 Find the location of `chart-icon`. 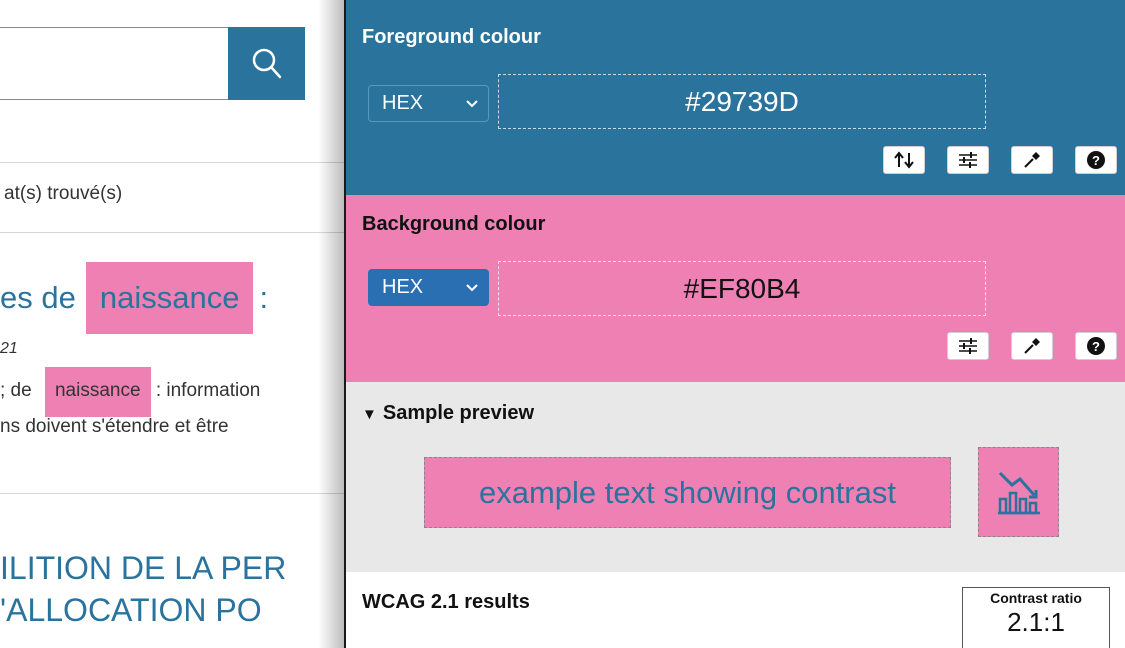

chart-icon is located at coordinates (1018, 493).